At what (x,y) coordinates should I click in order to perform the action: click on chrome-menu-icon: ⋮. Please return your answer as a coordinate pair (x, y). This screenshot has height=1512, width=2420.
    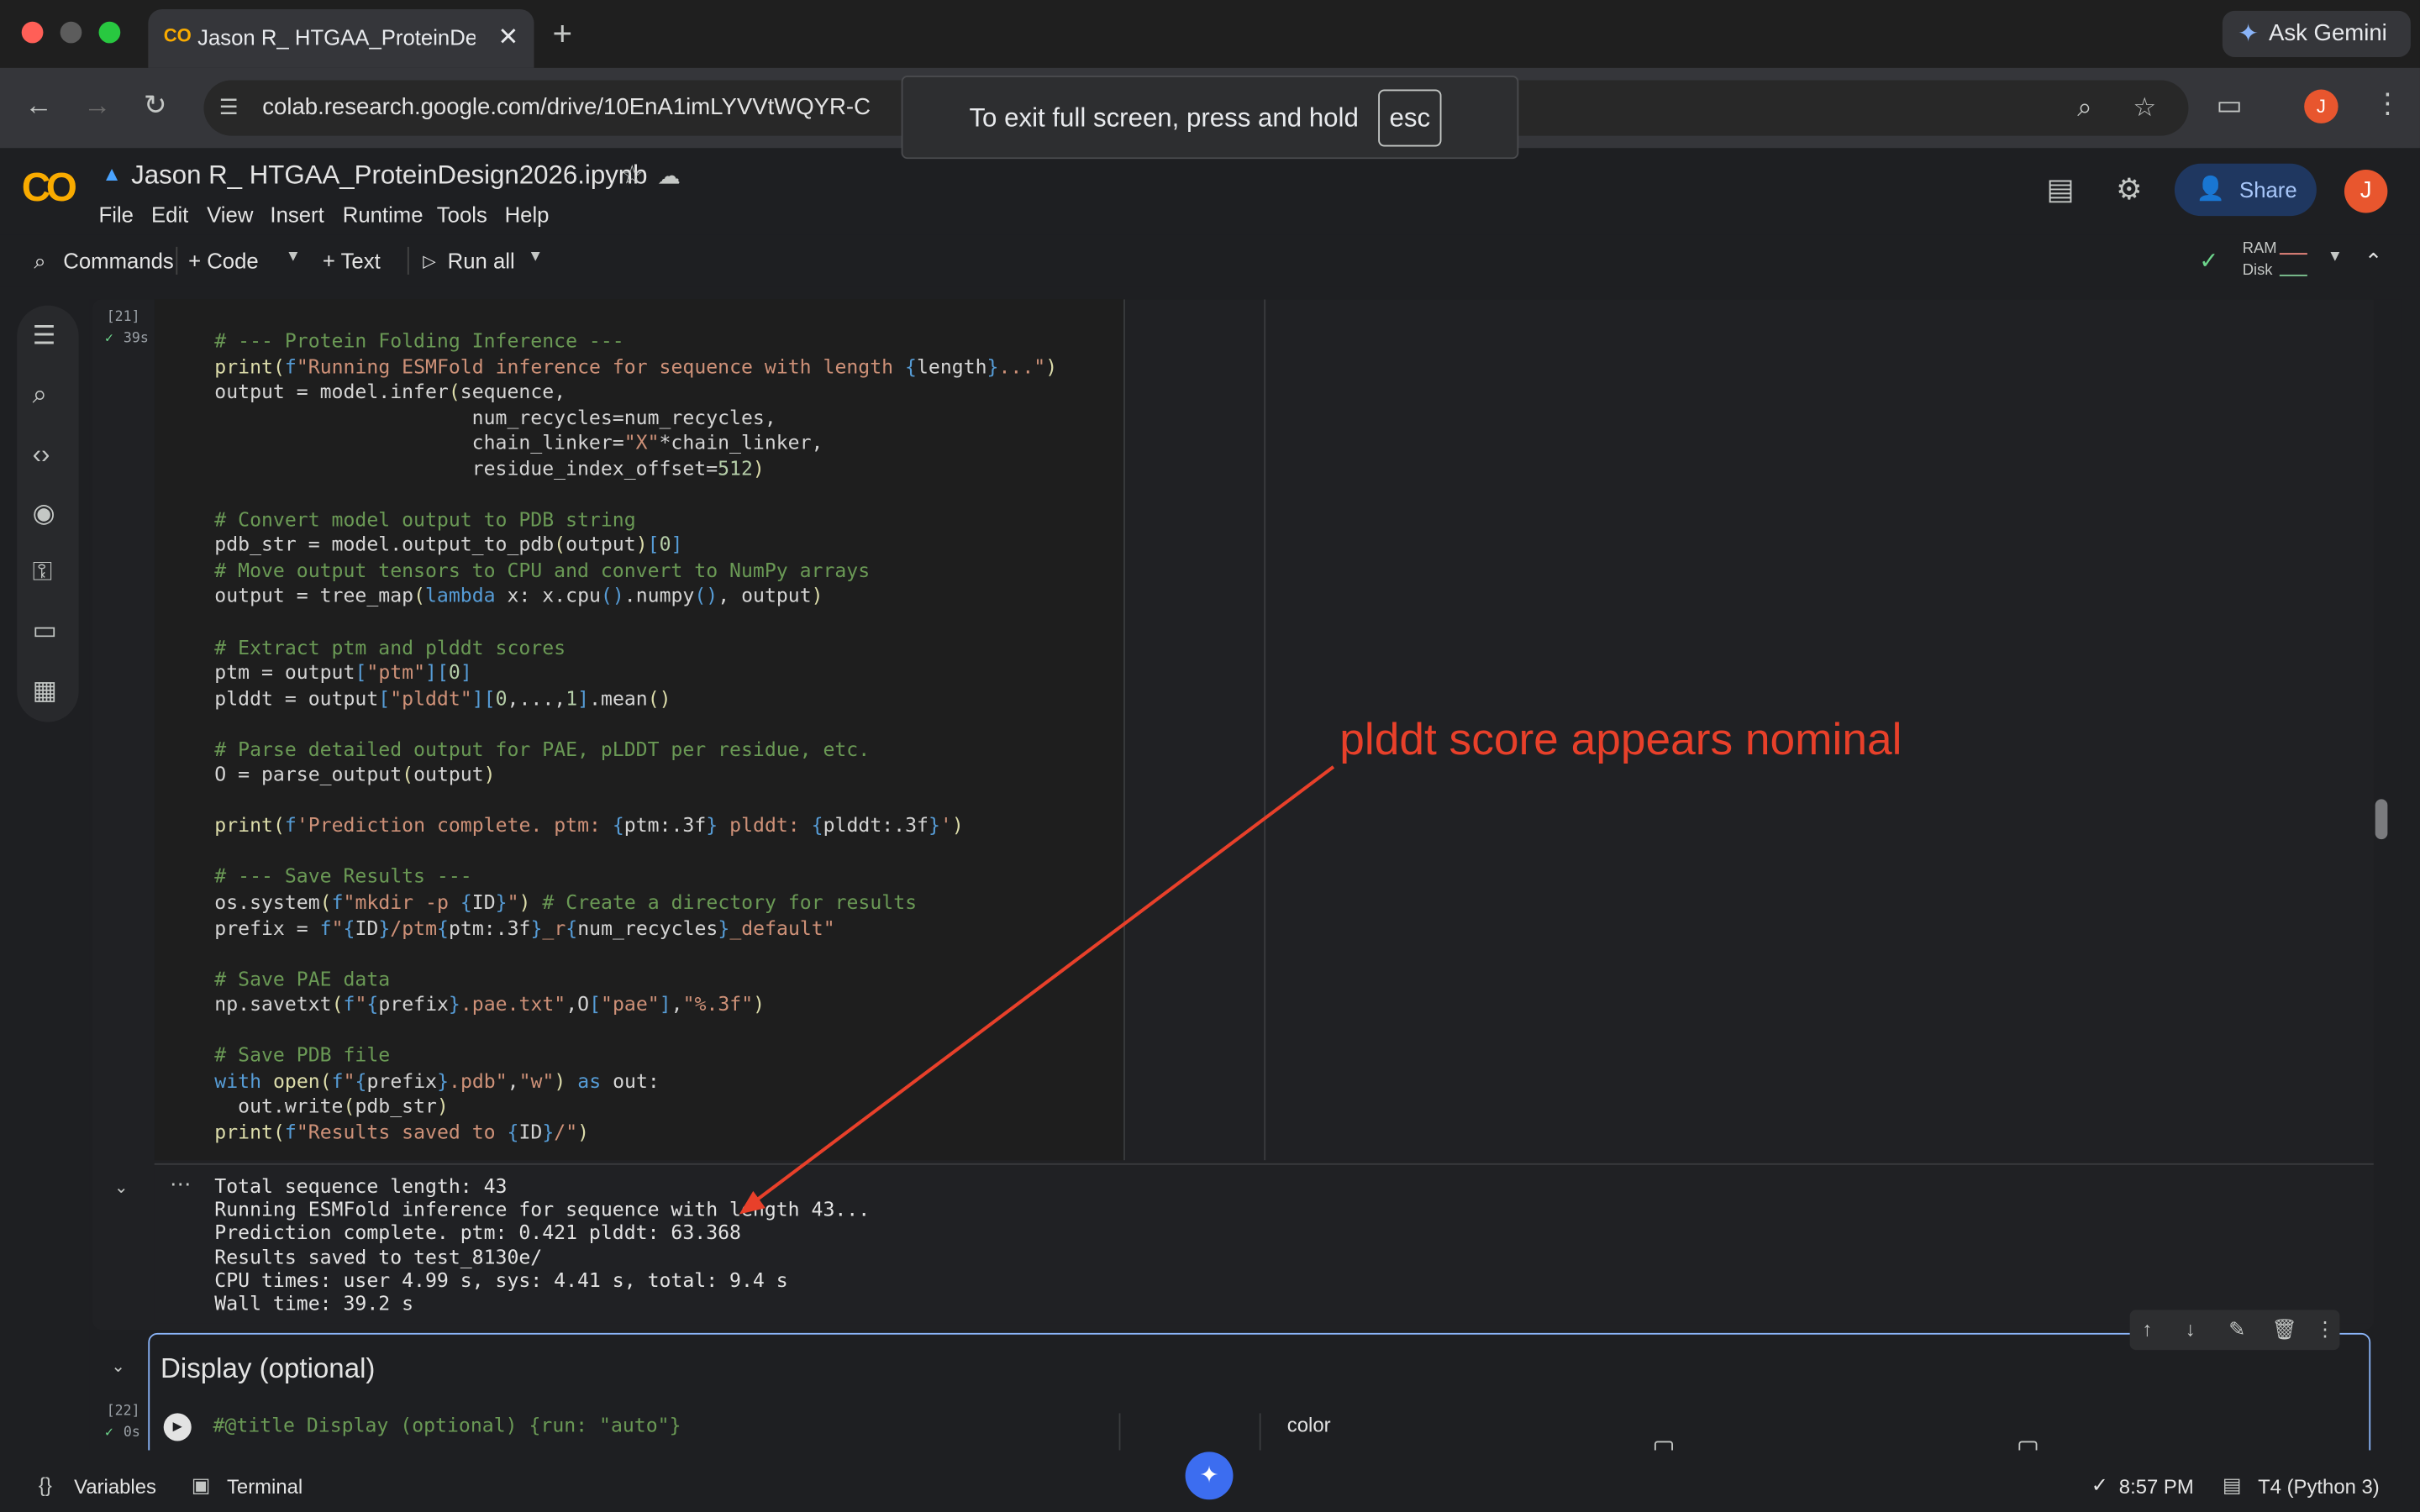
    Looking at the image, I should click on (2388, 104).